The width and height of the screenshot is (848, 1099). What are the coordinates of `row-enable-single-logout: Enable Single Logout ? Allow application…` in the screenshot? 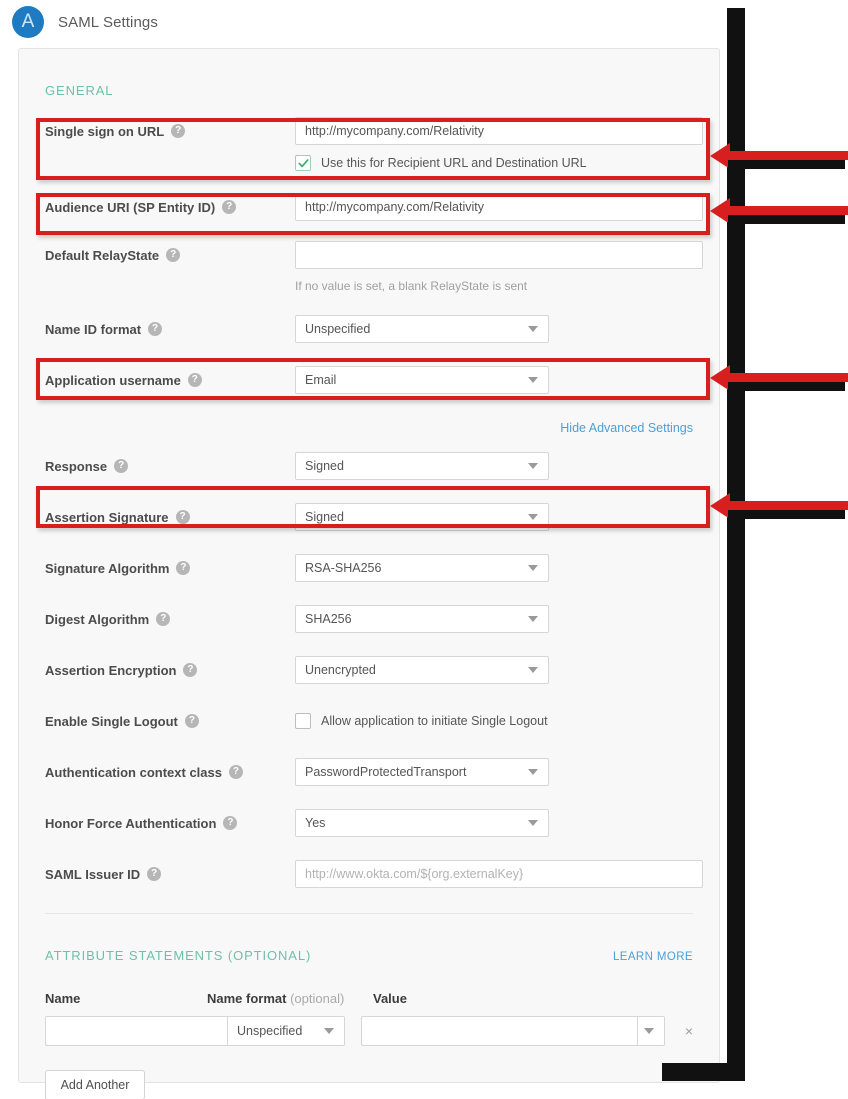 It's located at (369, 721).